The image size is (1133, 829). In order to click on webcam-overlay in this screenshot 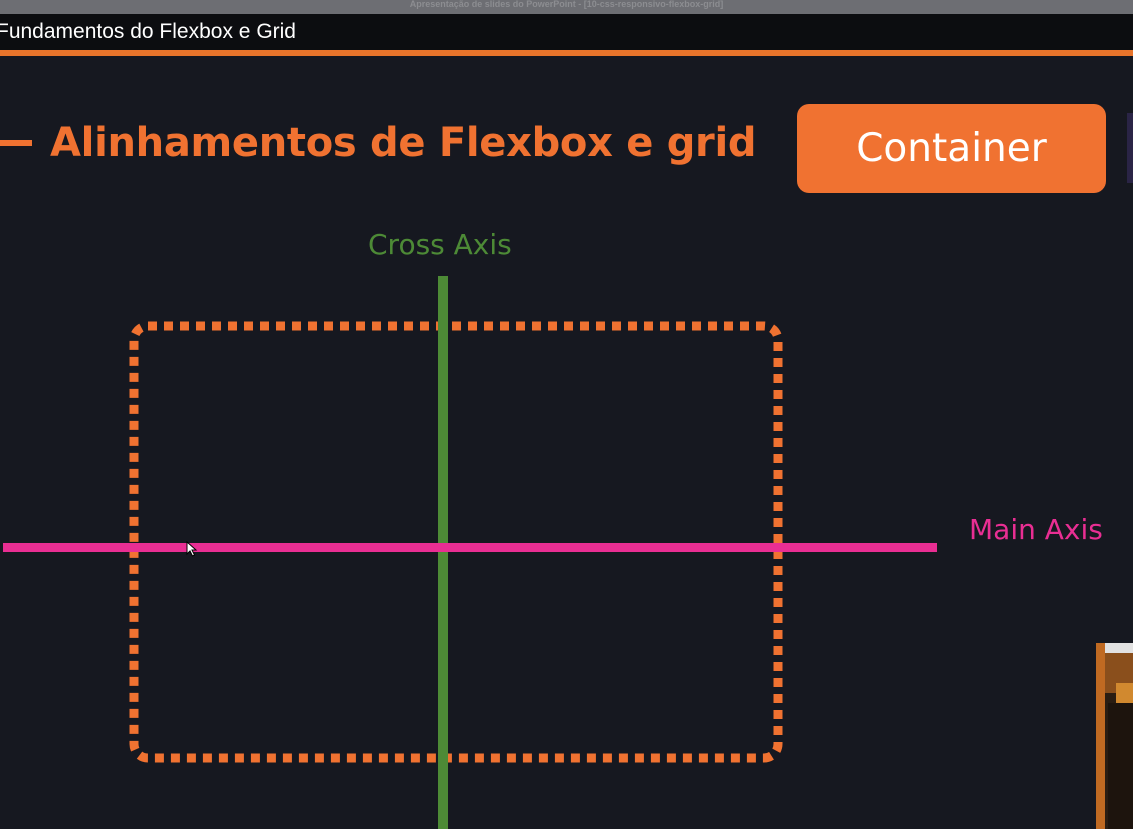, I will do `click(1114, 736)`.